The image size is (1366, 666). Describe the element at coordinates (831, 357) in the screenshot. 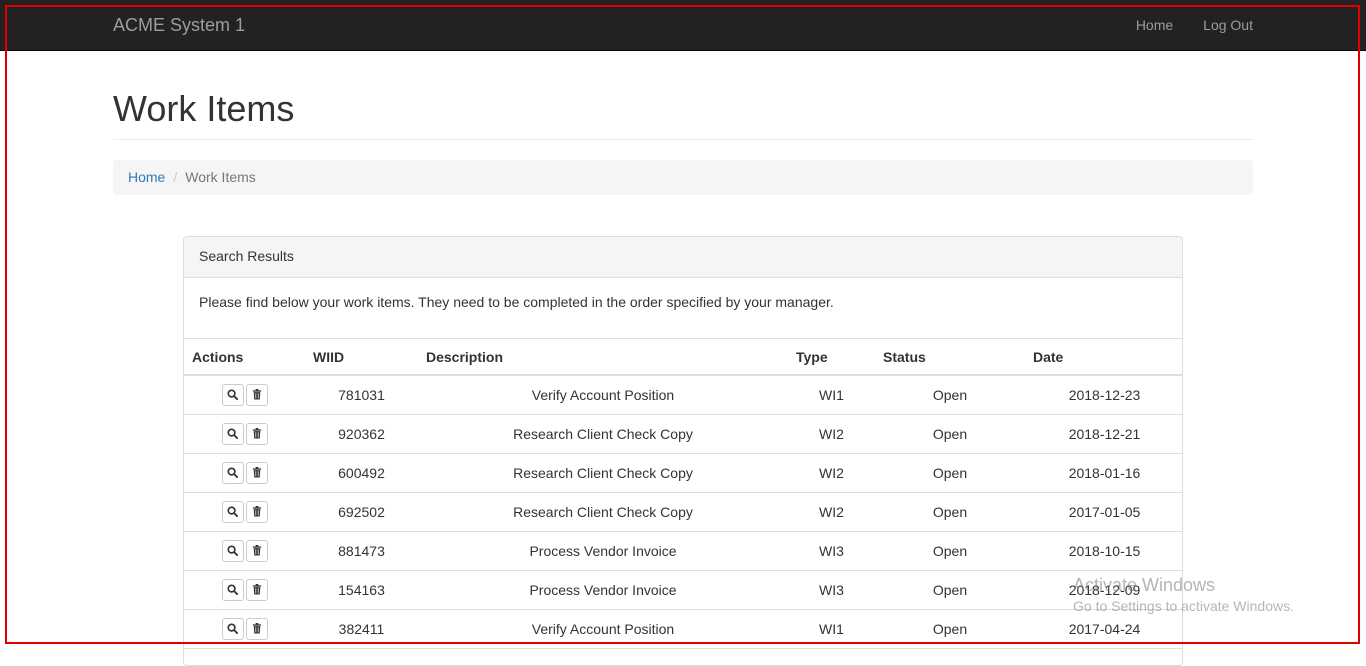

I see `header-type: Type` at that location.